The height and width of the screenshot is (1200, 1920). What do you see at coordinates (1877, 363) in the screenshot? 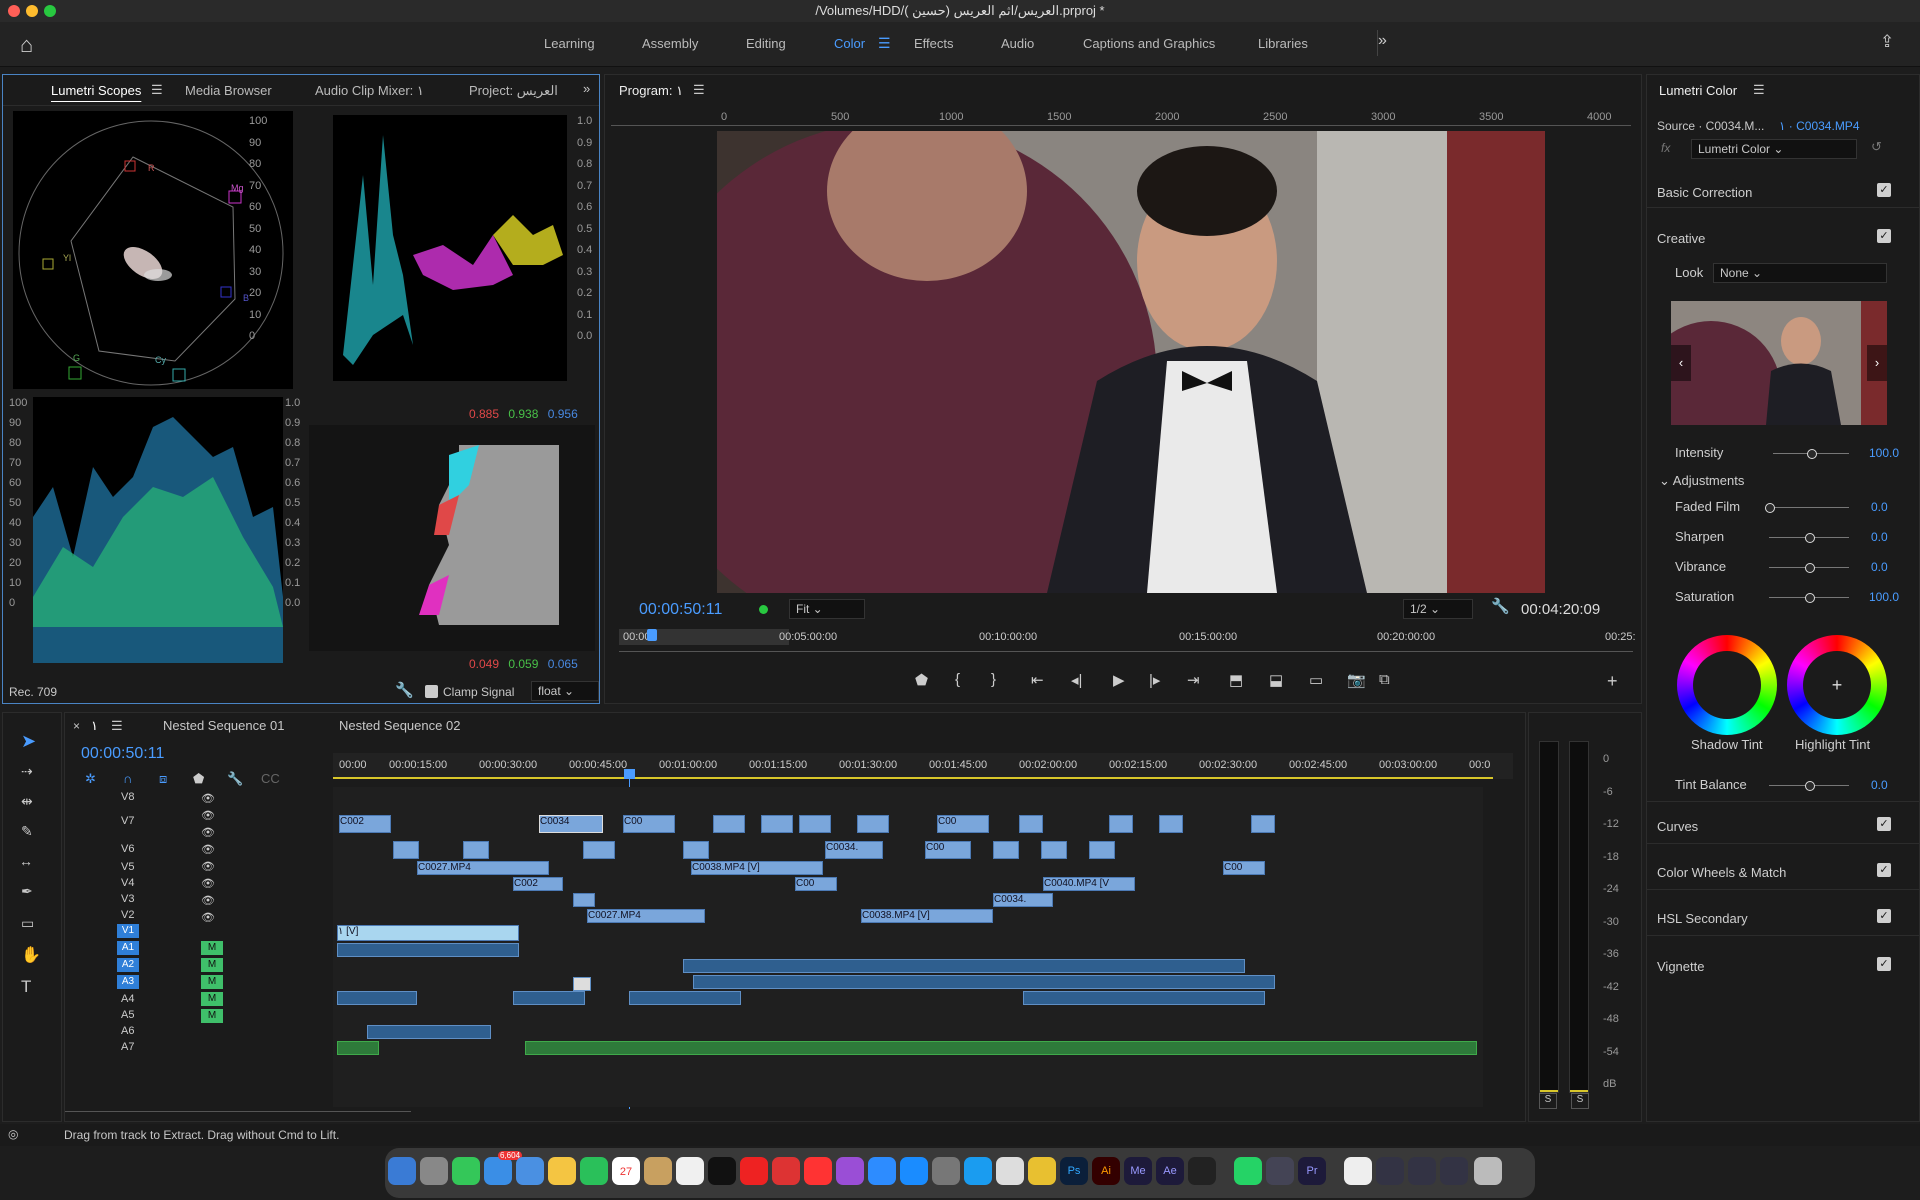
I see `next-look-icon: ›` at bounding box center [1877, 363].